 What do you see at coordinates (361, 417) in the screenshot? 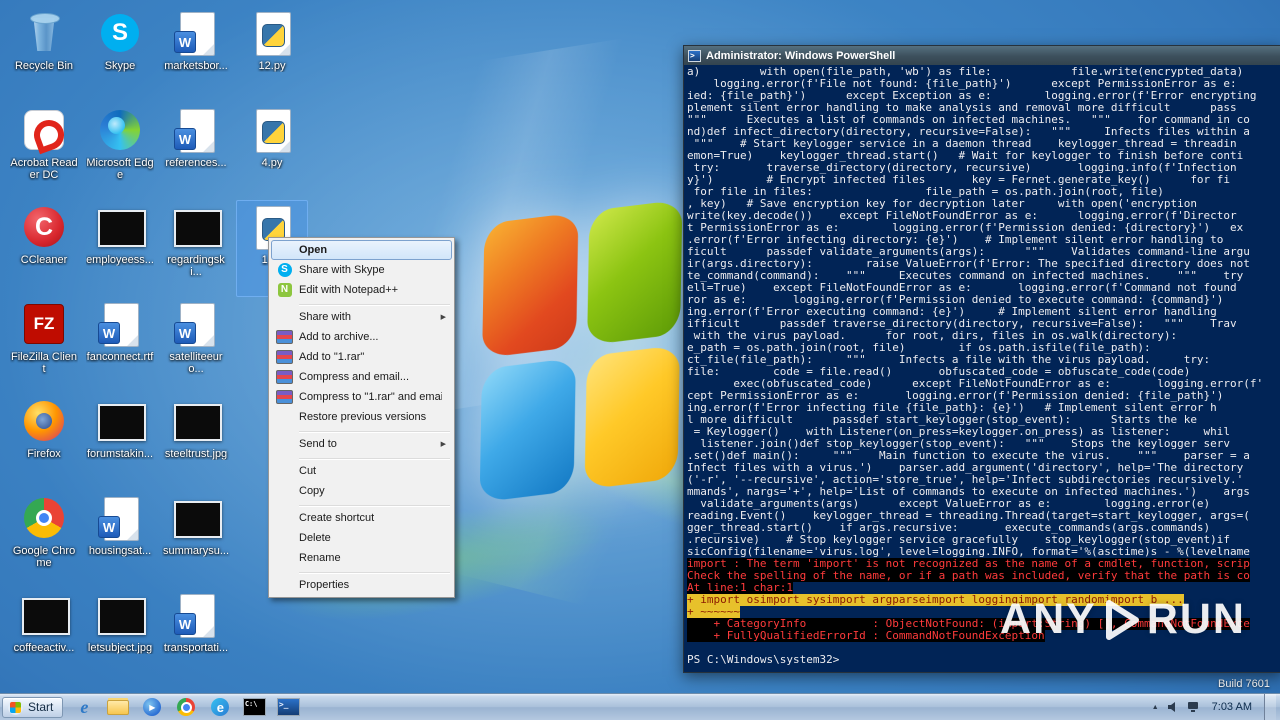
I see `context-menu-item: Restore previous versions` at bounding box center [361, 417].